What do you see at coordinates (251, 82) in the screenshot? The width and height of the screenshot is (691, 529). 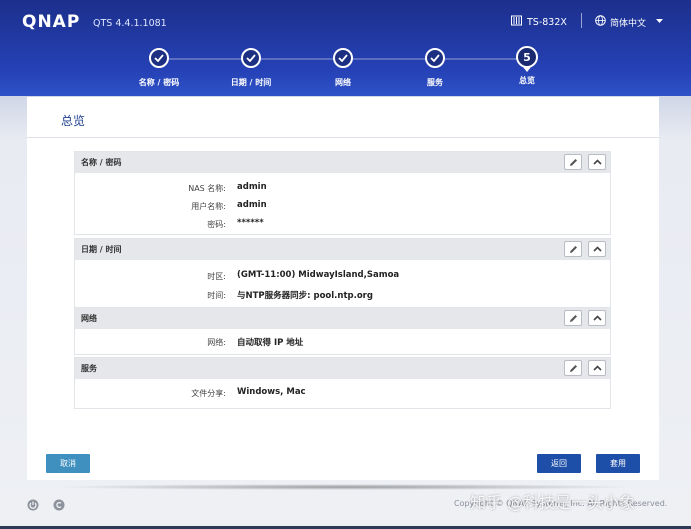 I see `wizard-step-label: 日期 / 时间` at bounding box center [251, 82].